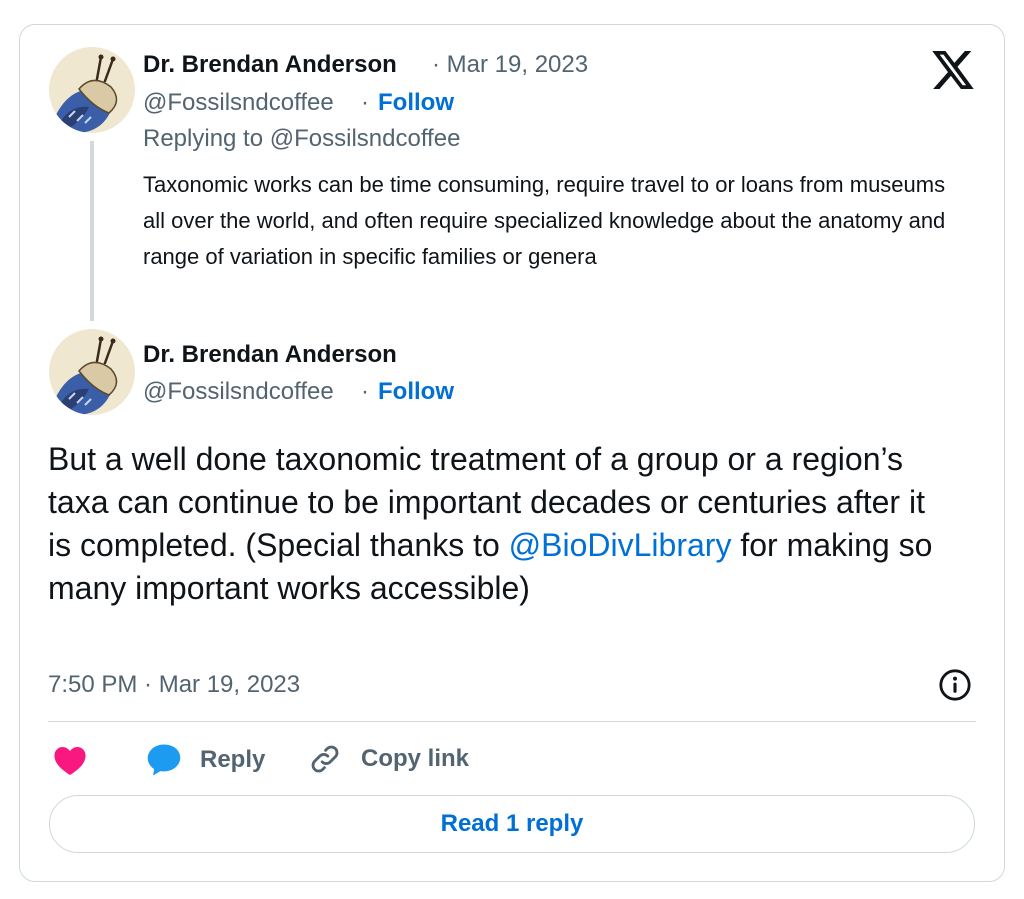  Describe the element at coordinates (301, 139) in the screenshot. I see `replying-to: Replying to @Fossilsndcoffee` at that location.